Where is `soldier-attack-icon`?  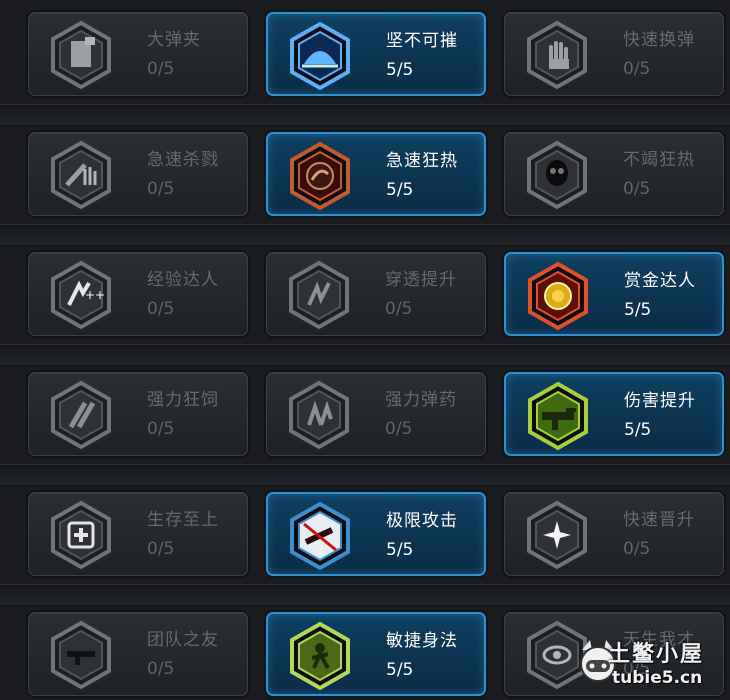
soldier-attack-icon is located at coordinates (320, 536).